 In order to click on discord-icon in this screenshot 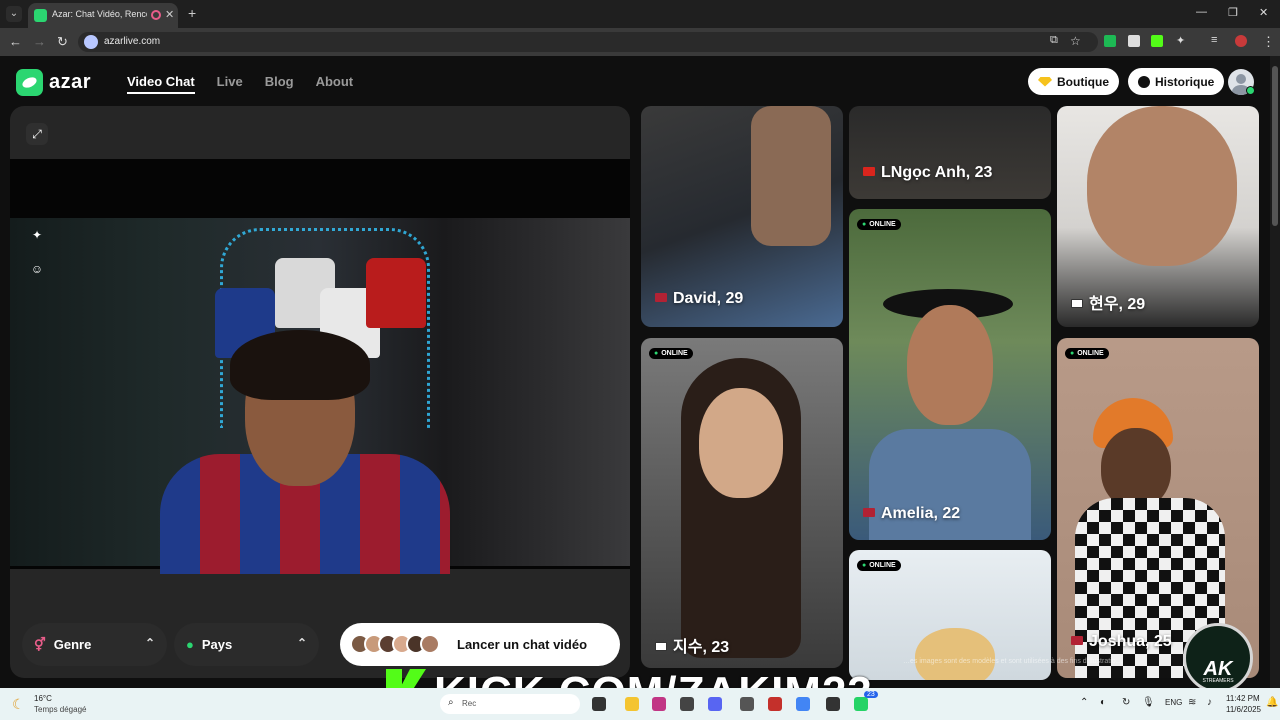, I will do `click(715, 704)`.